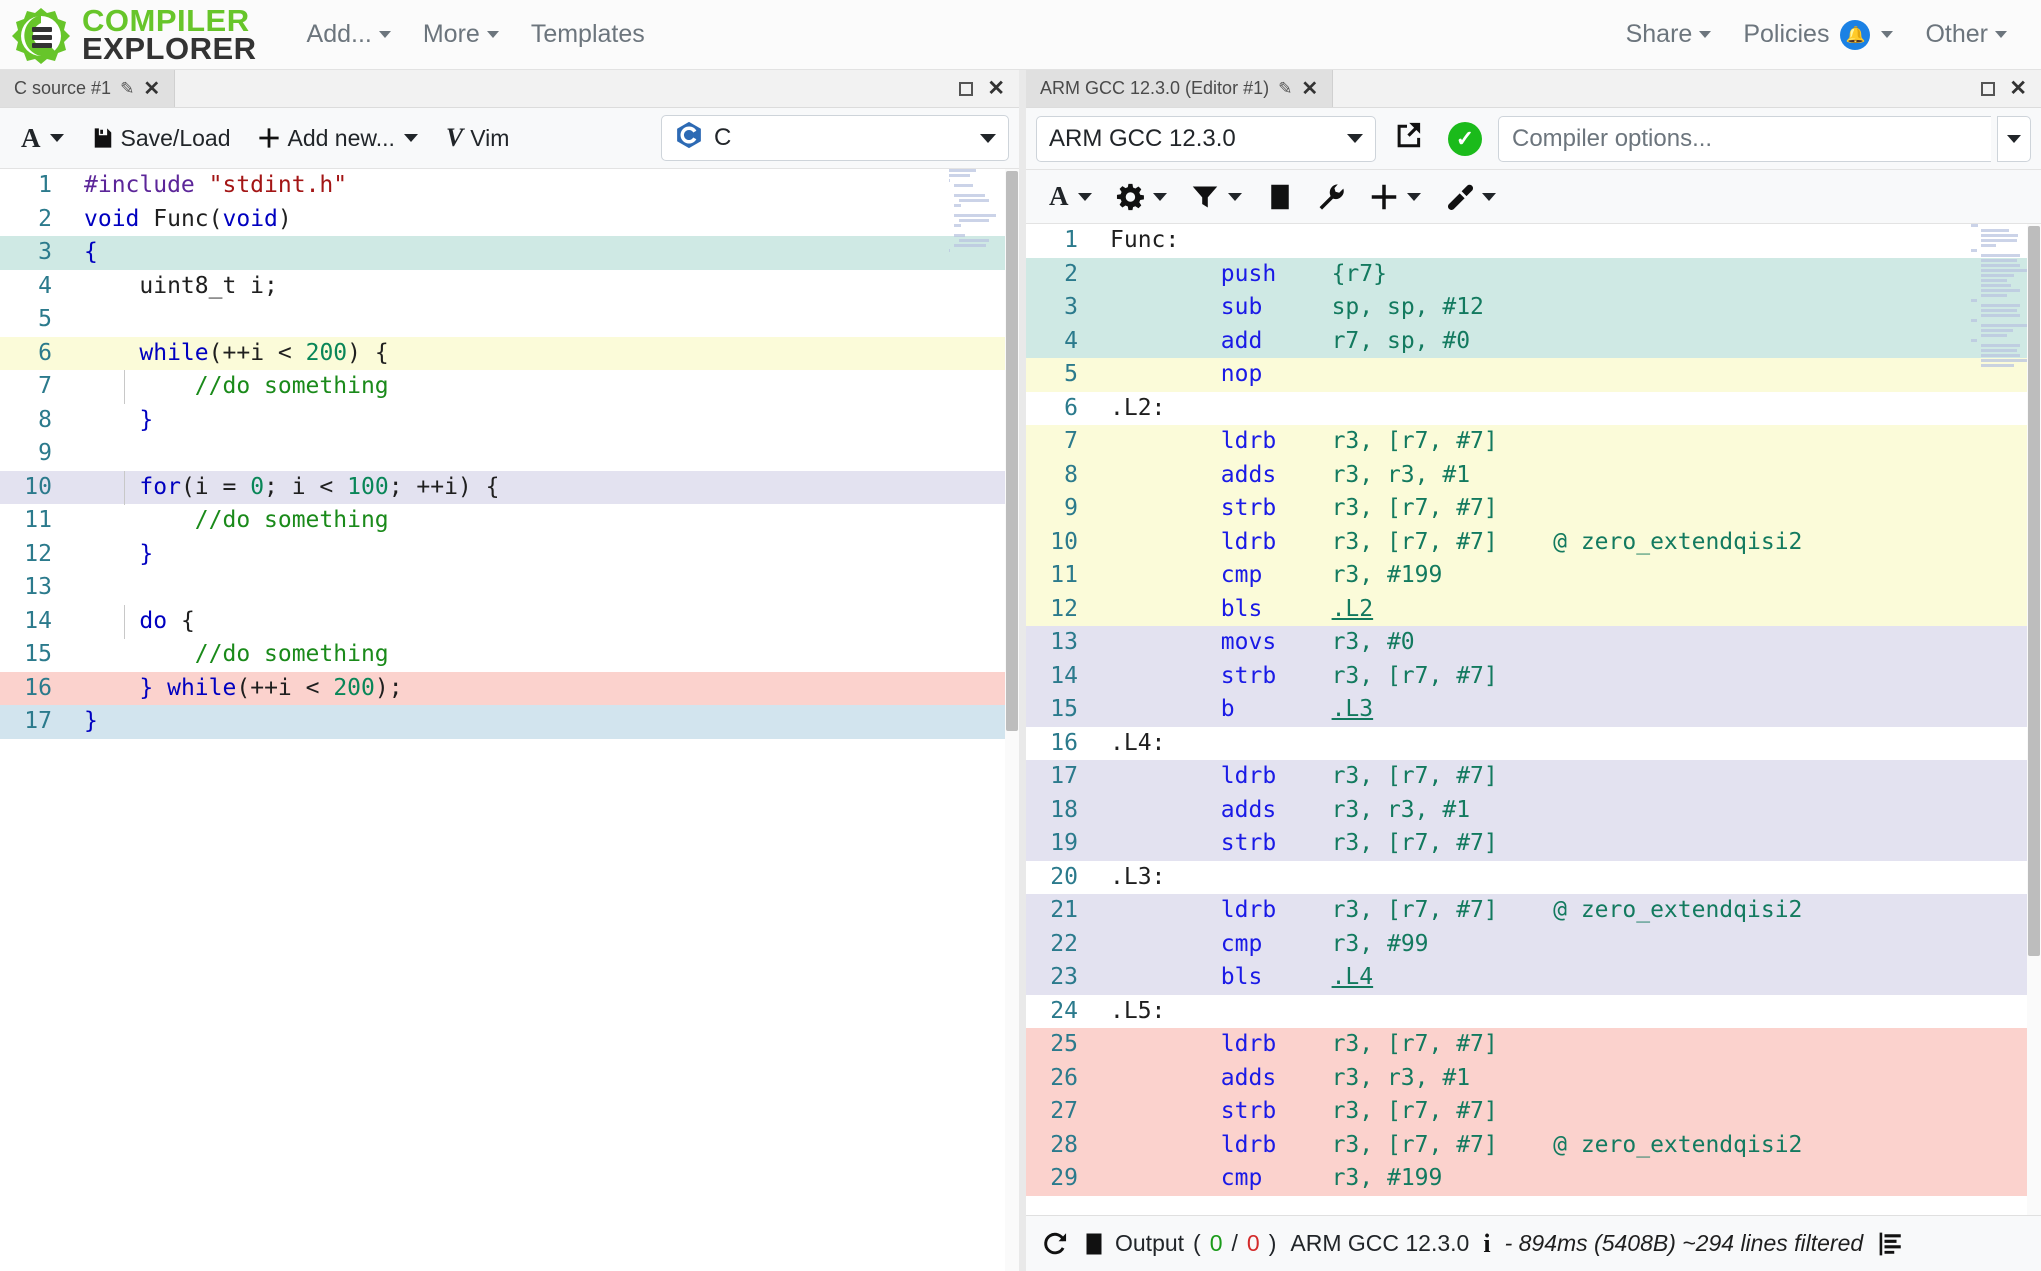 The height and width of the screenshot is (1271, 2041). Describe the element at coordinates (45, 319) in the screenshot. I see `line-number: 5` at that location.